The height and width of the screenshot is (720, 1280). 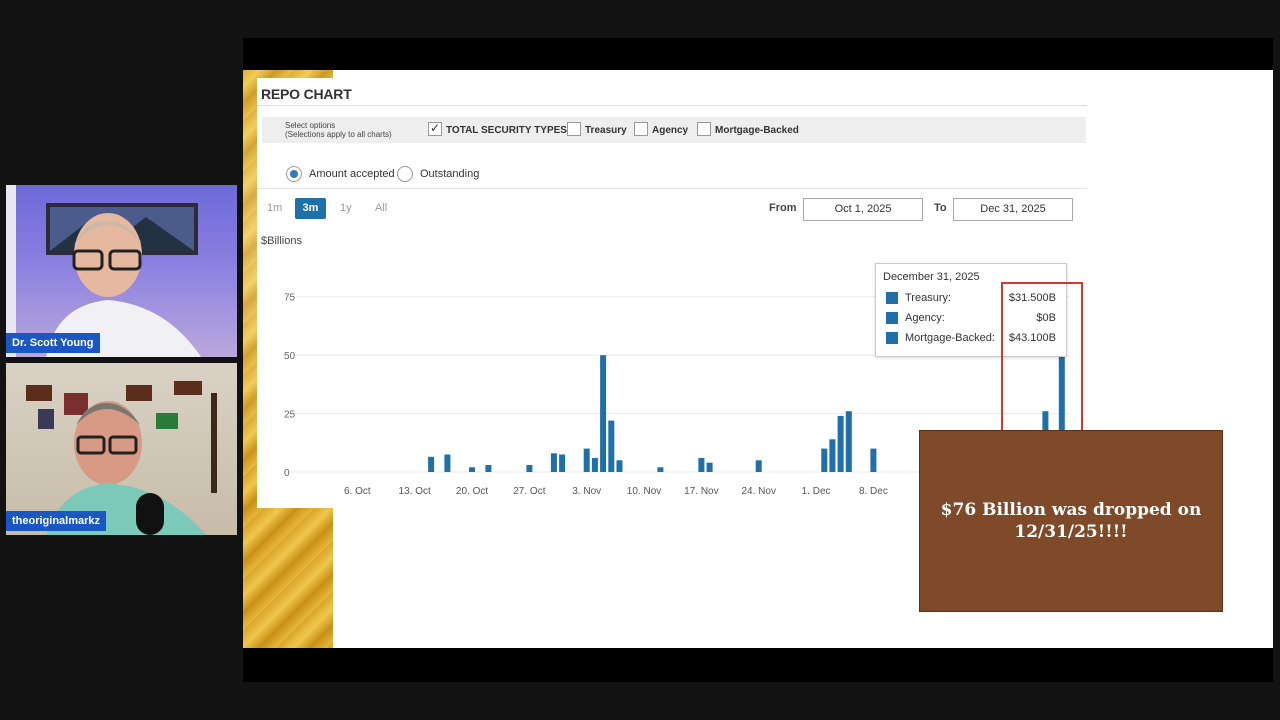 I want to click on x-tick-label: 10. Nov, so click(x=644, y=491).